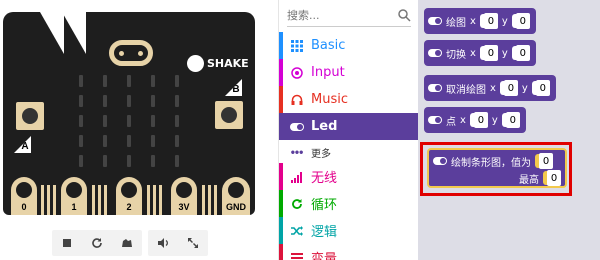 This screenshot has height=260, width=600. Describe the element at coordinates (349, 176) in the screenshot. I see `category-radio: 无线` at that location.